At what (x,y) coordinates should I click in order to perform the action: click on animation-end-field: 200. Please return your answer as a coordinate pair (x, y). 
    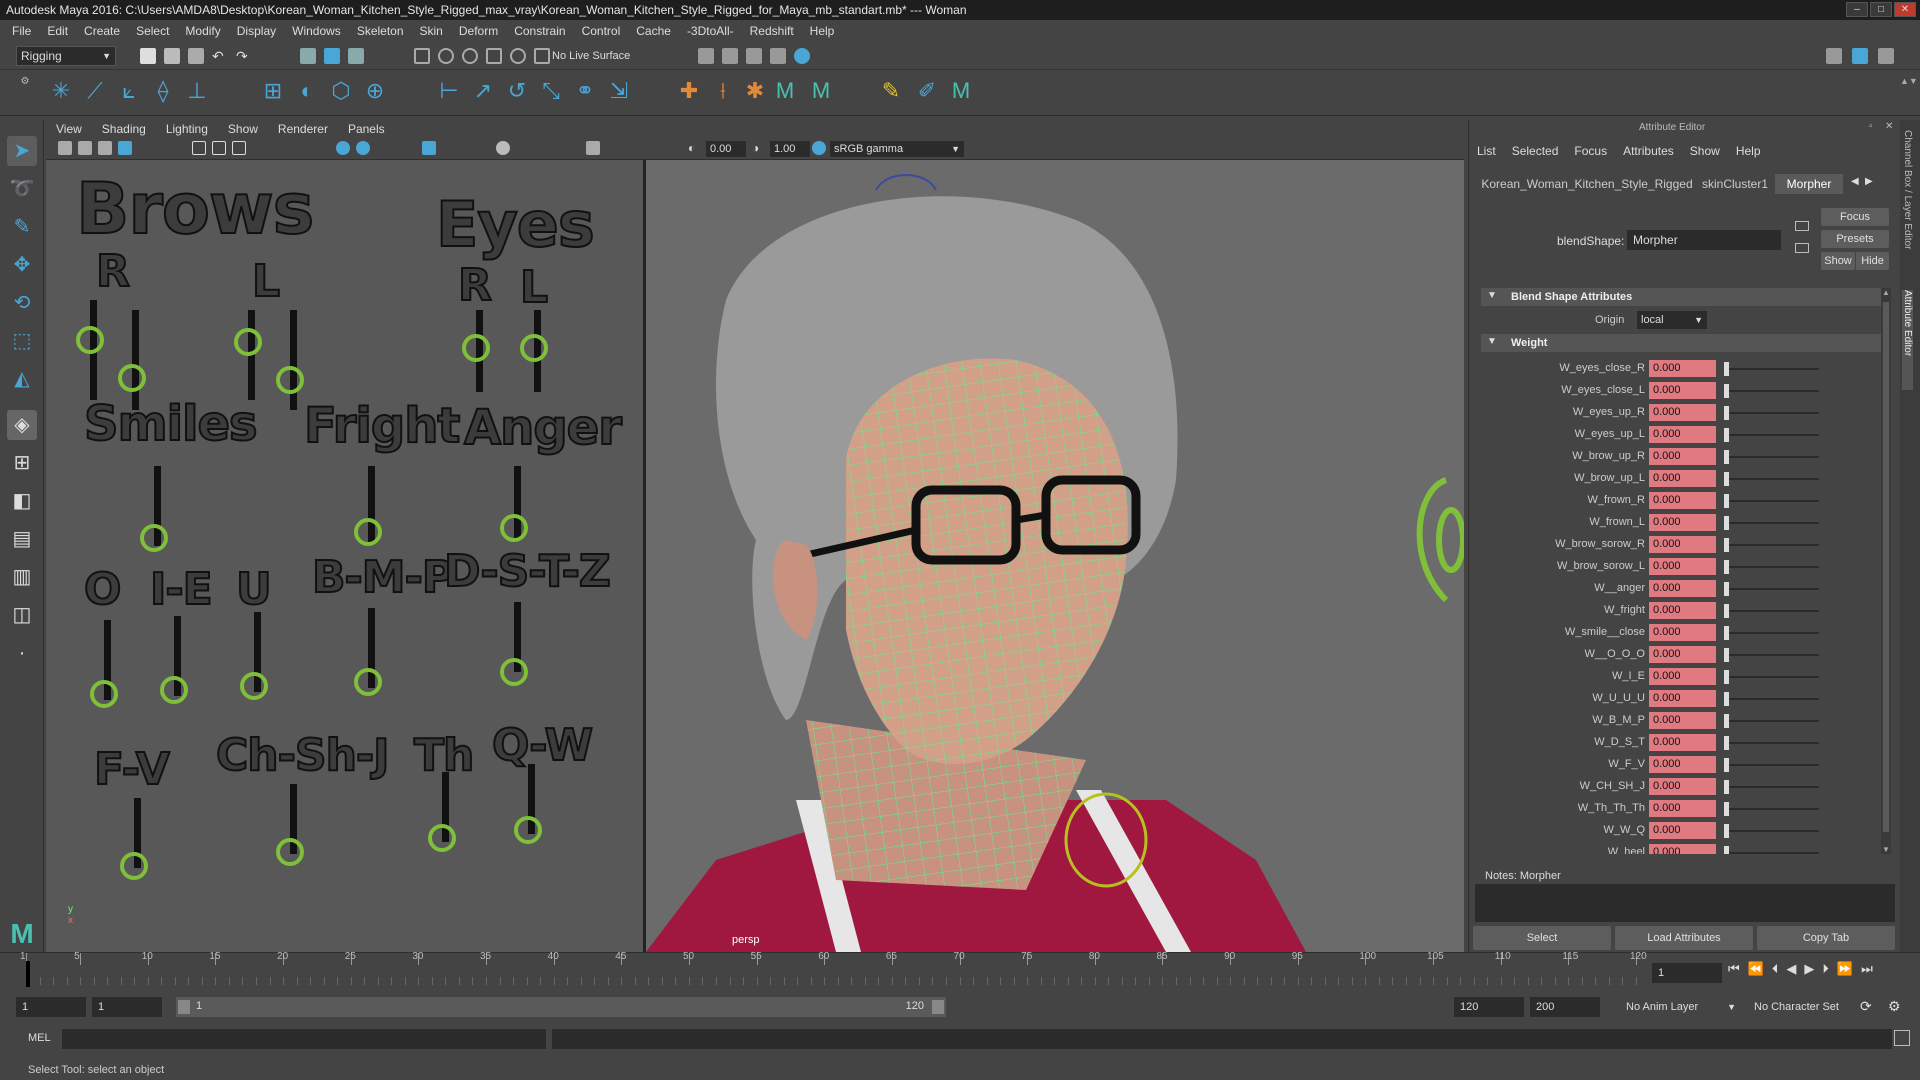
    Looking at the image, I should click on (1565, 1007).